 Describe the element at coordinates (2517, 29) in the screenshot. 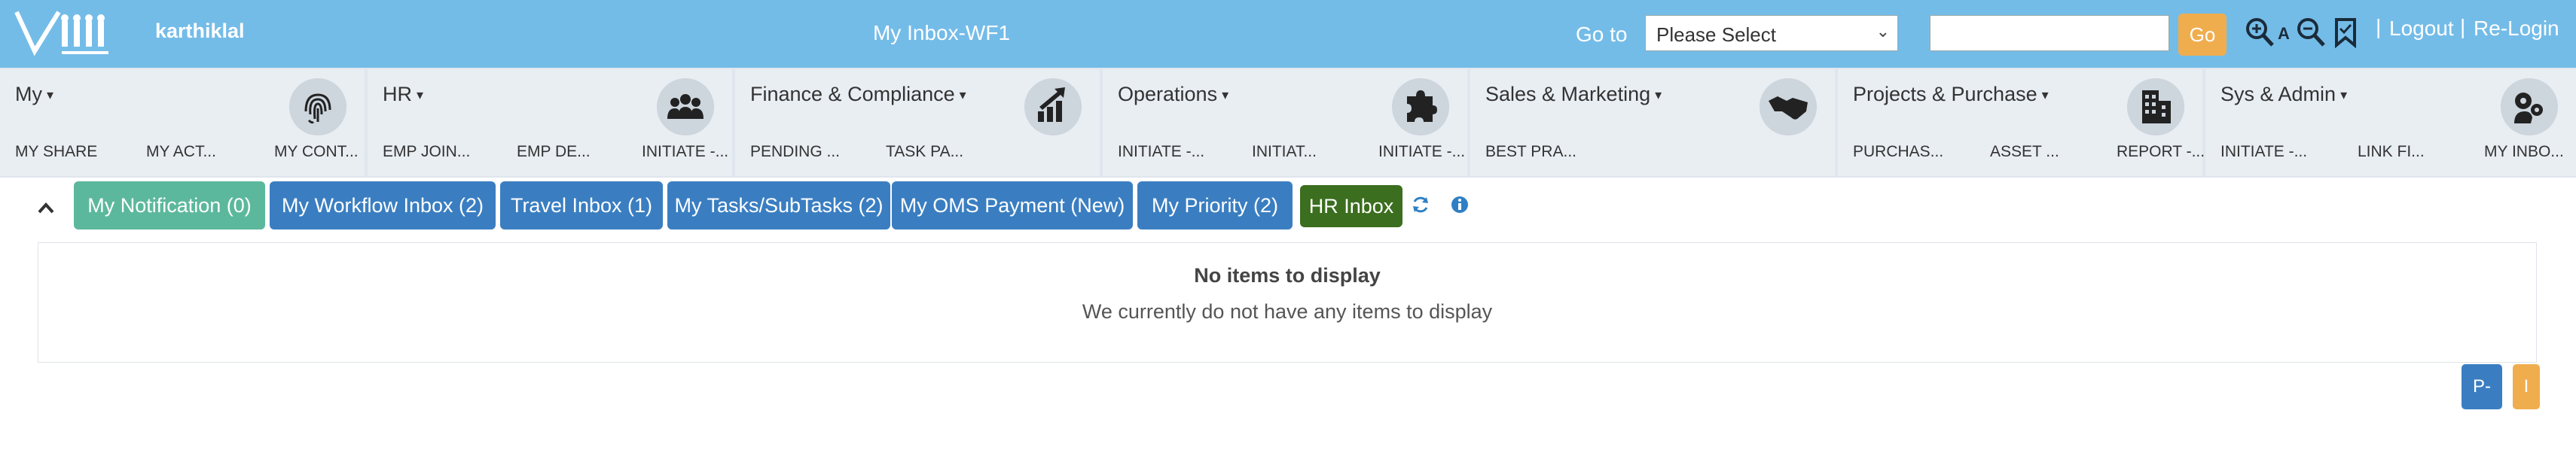

I see `relogin-link: Re-Login` at that location.